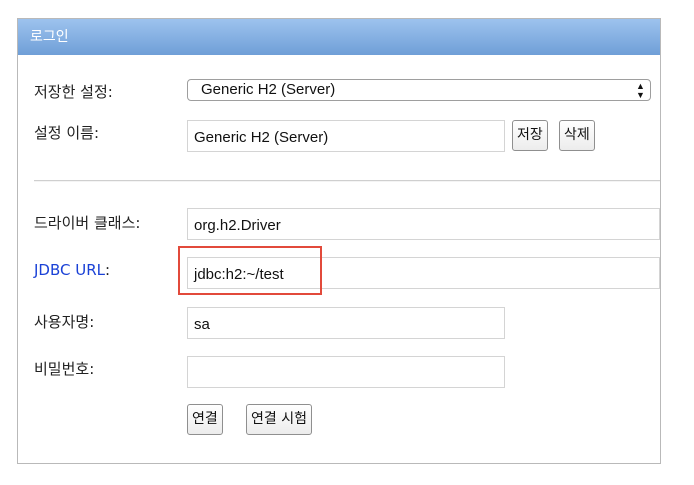 This screenshot has width=694, height=485. Describe the element at coordinates (268, 89) in the screenshot. I see `saved-settings-value: Generic H2 (Server)` at that location.